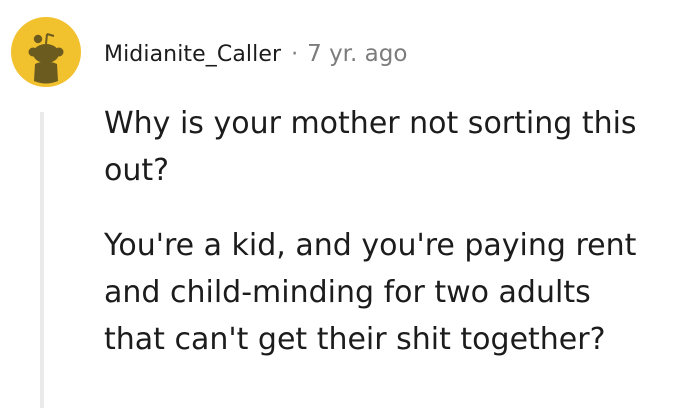 The width and height of the screenshot is (700, 408). What do you see at coordinates (347, 292) in the screenshot?
I see `comment-text-line: and child-minding for two adults` at bounding box center [347, 292].